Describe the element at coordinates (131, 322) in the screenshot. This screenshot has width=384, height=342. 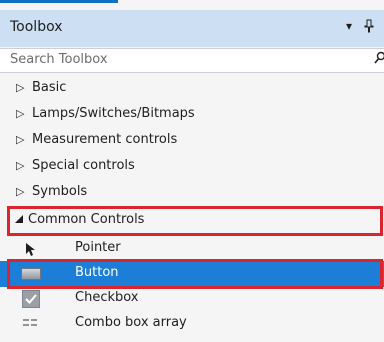
I see `item-label: Combo box array` at that location.